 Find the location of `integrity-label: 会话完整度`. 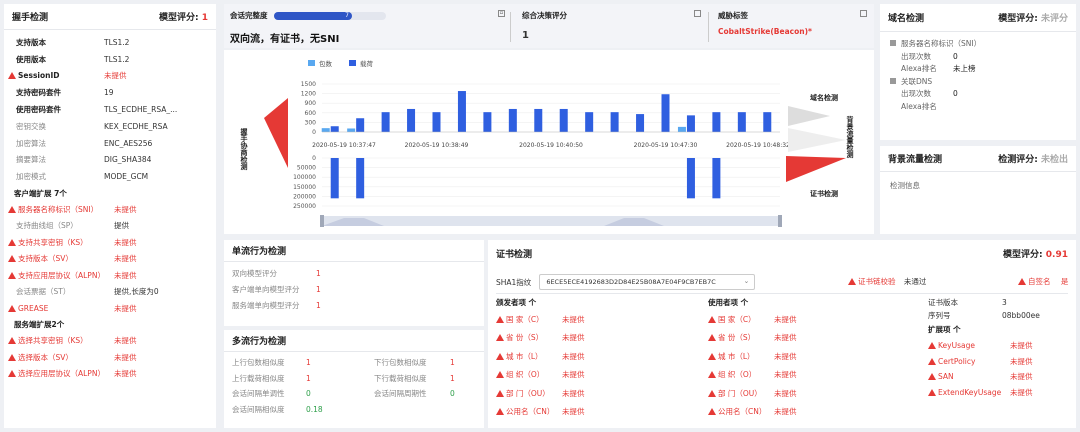

integrity-label: 会话完整度 is located at coordinates (249, 15).